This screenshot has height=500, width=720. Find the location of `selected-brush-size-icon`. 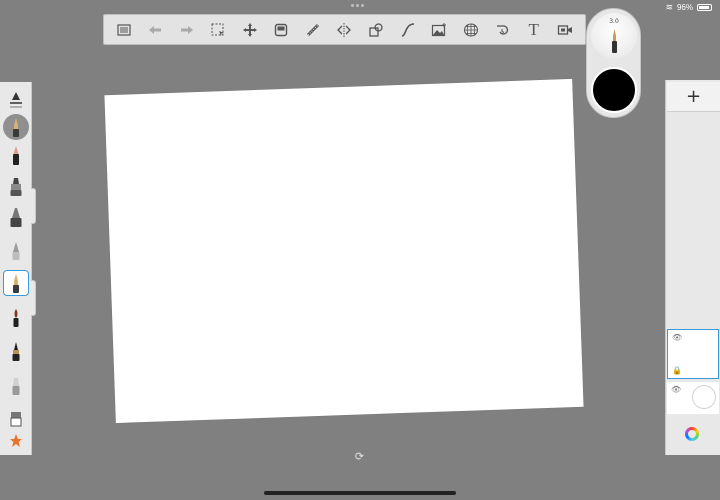

selected-brush-size-icon is located at coordinates (16, 127).